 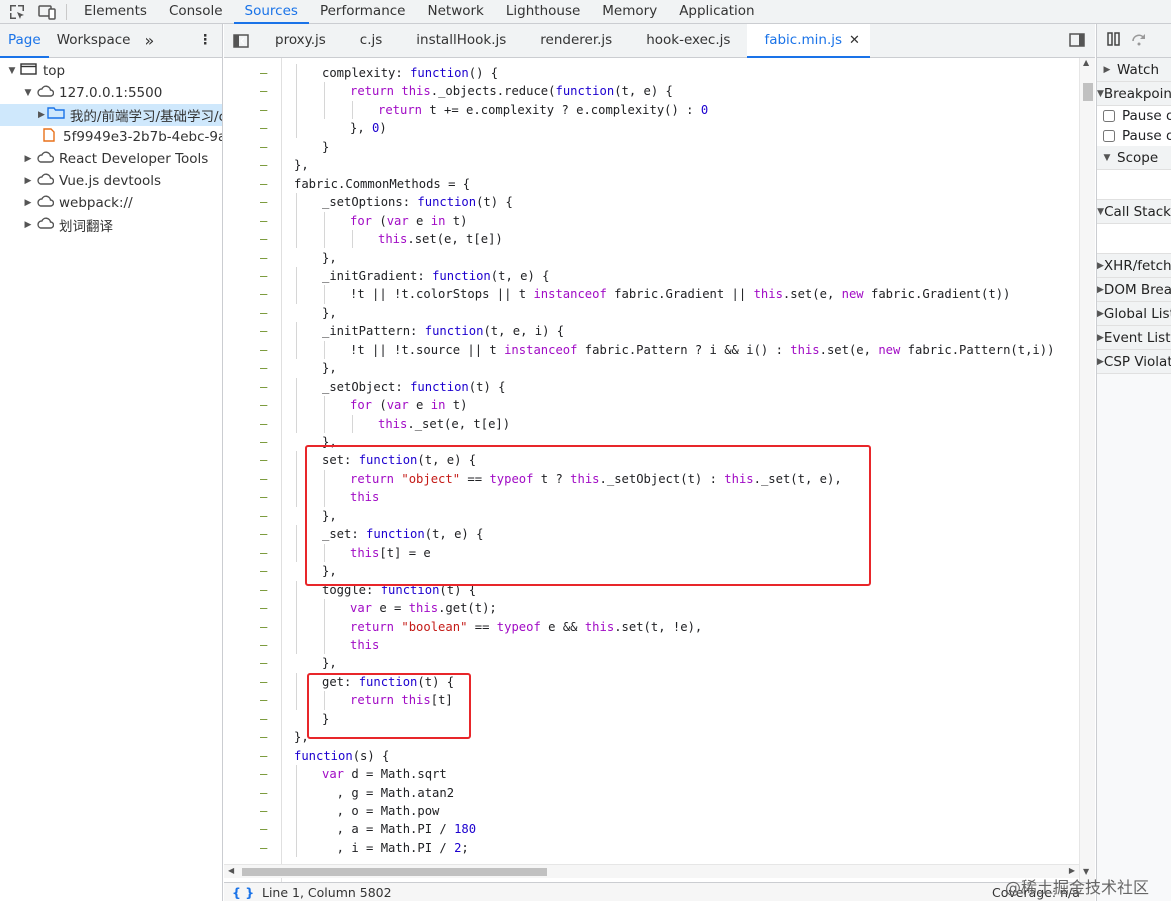 I want to click on tree-item: ▶ 划词翻译, so click(x=111, y=225).